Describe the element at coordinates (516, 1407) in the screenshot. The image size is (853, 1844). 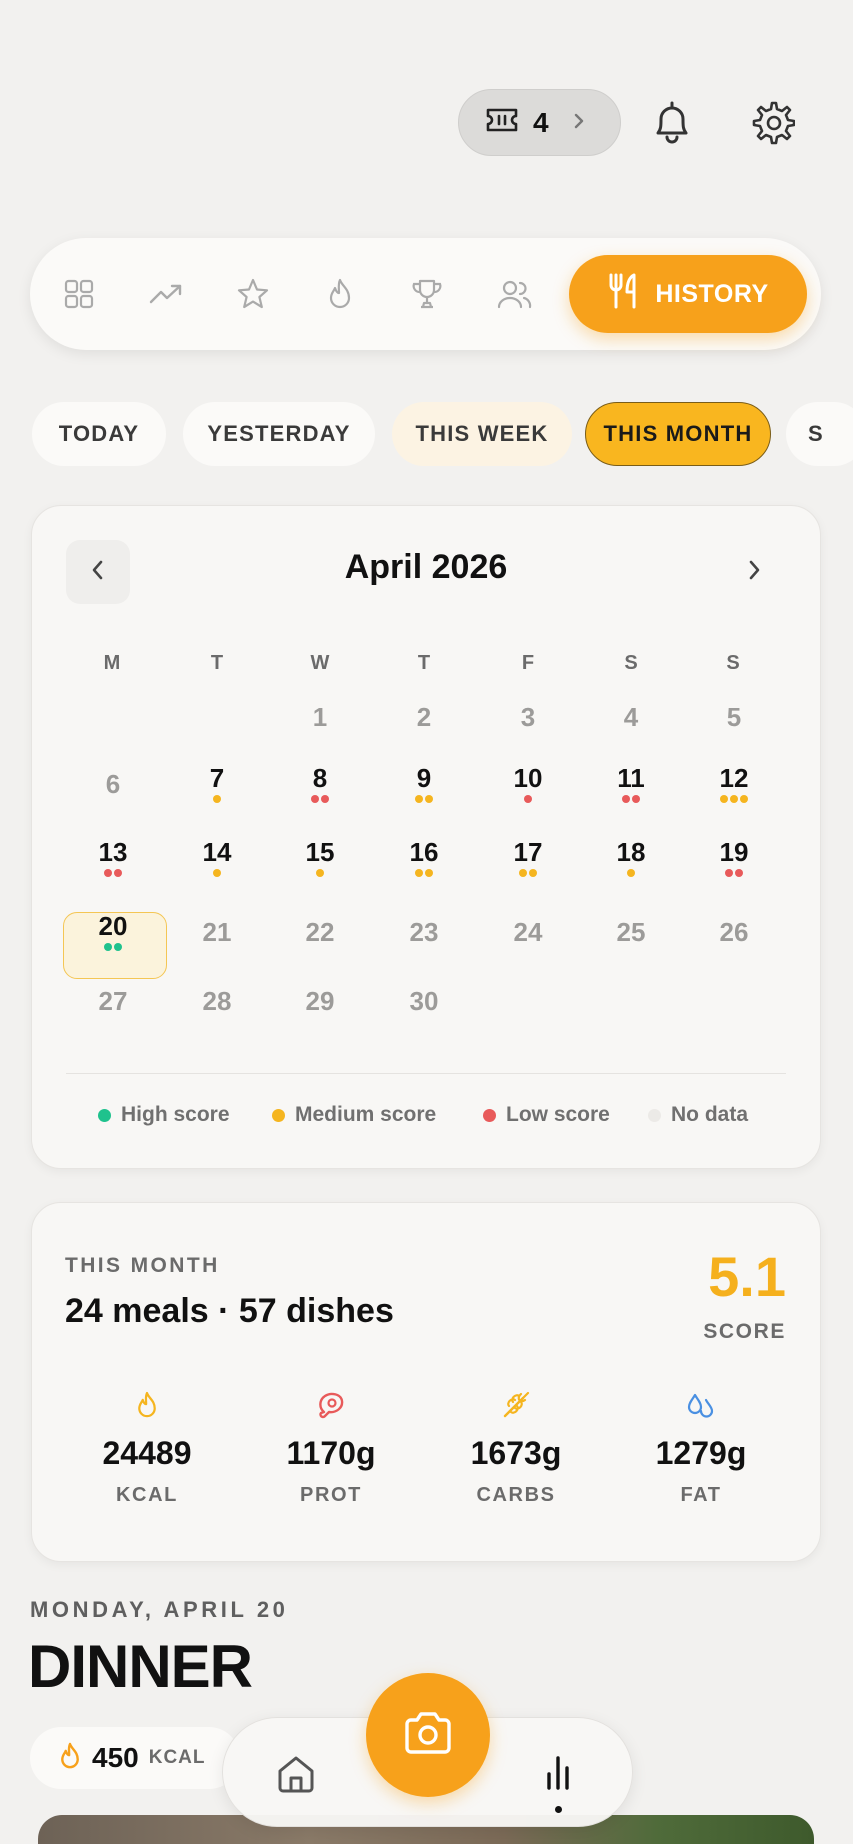
I see `wheat-icon` at that location.